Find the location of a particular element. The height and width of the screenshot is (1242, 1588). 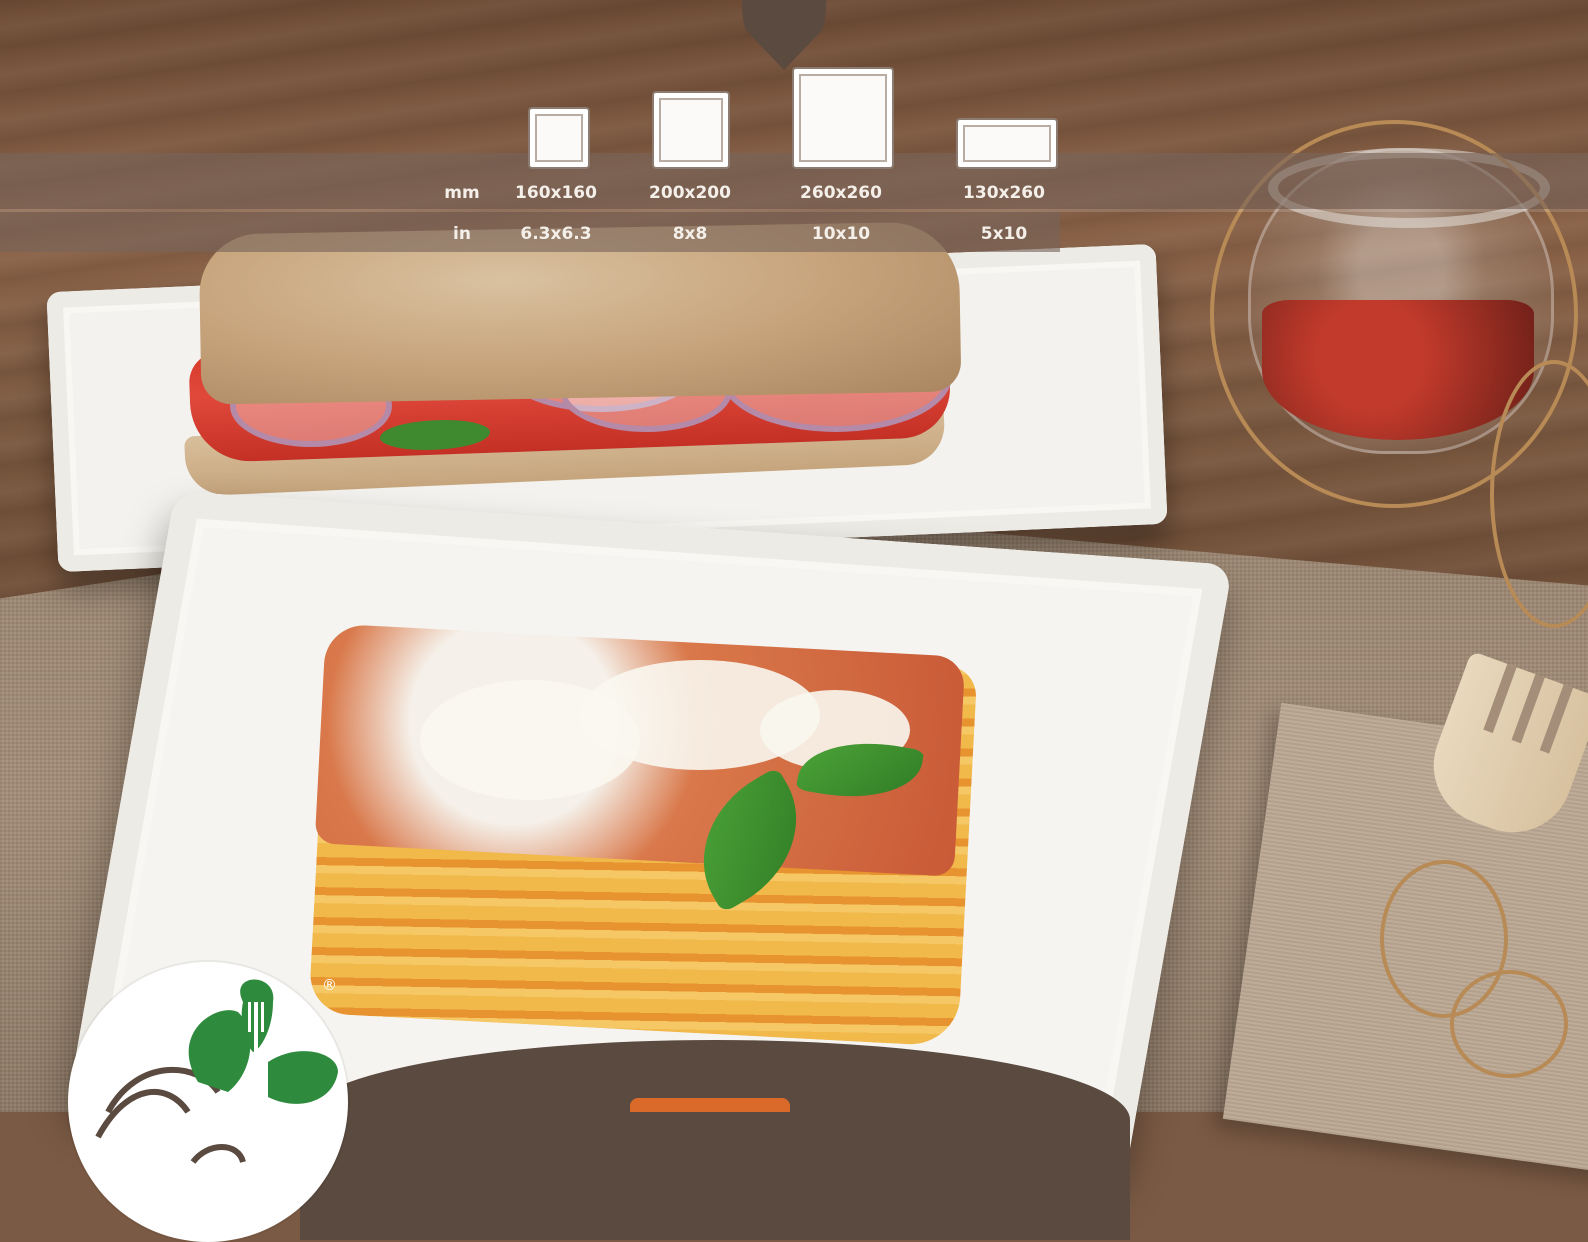

napkin-bow is located at coordinates (1509, 1024).